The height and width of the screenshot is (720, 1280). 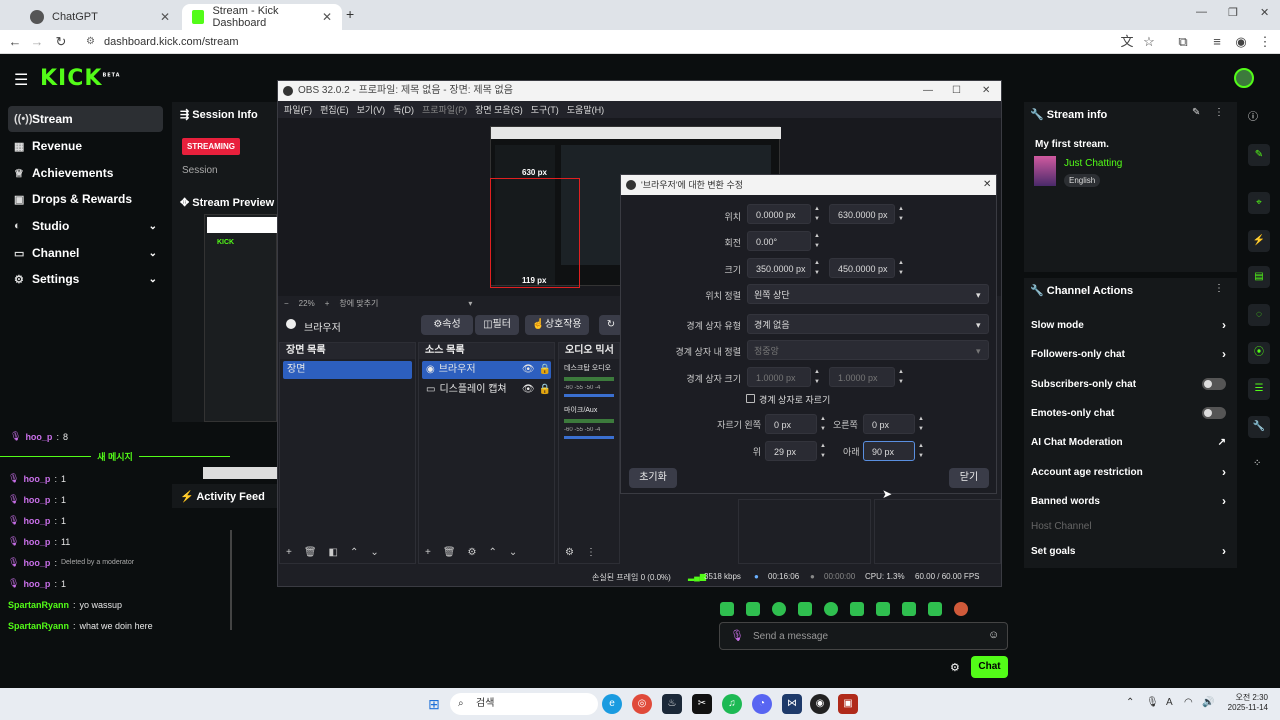 What do you see at coordinates (347, 370) in the screenshot?
I see `scene-item: 장면` at bounding box center [347, 370].